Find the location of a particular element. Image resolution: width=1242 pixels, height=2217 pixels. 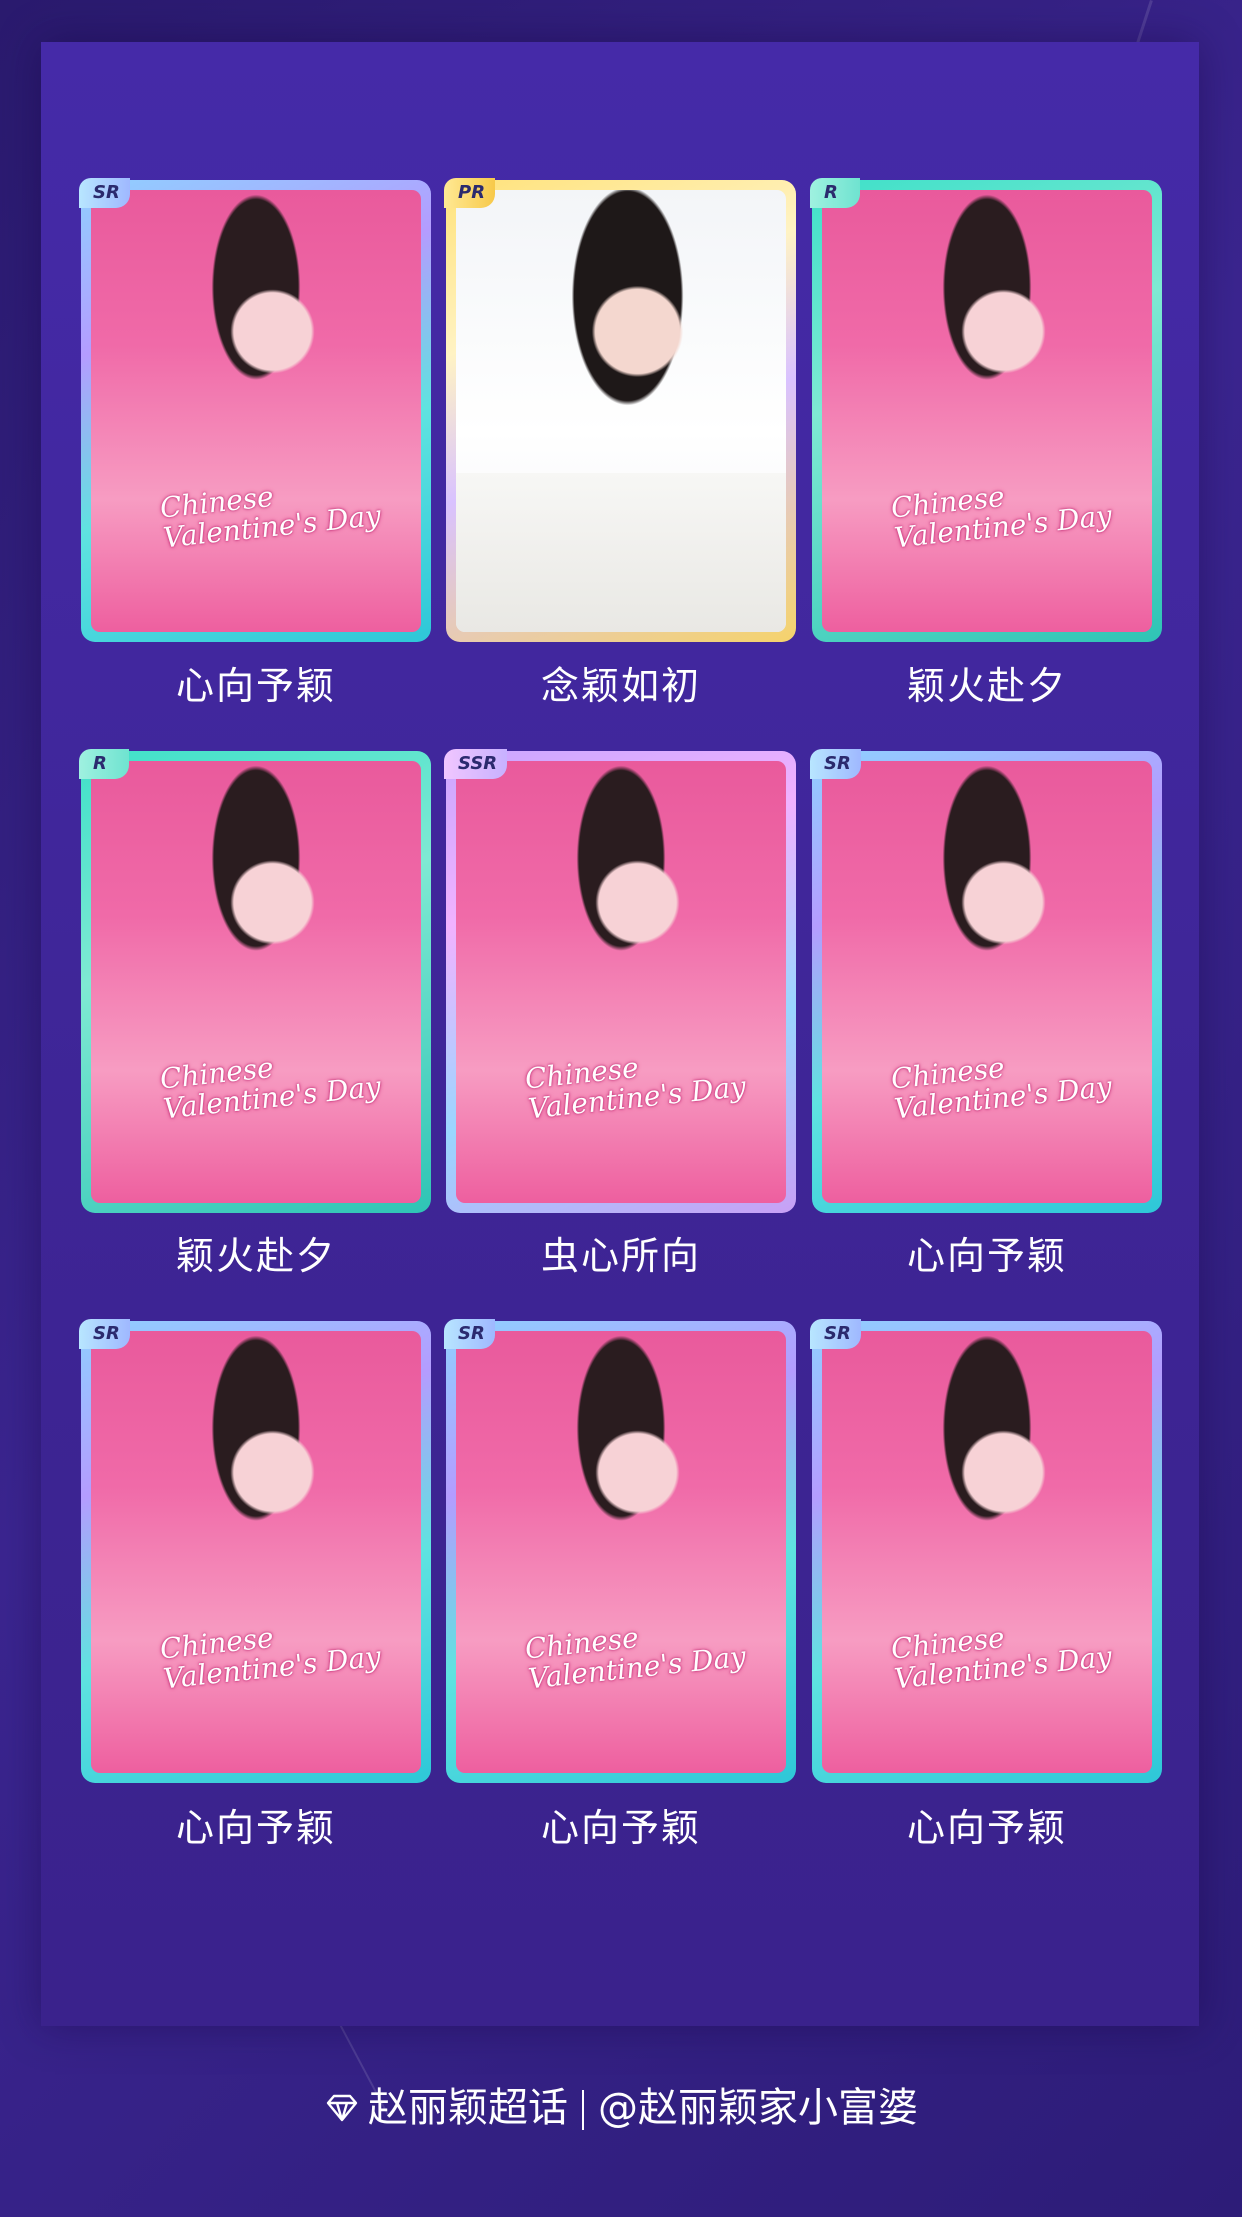

card-7: Chinese Valentine's Day SR is located at coordinates (255, 1551).